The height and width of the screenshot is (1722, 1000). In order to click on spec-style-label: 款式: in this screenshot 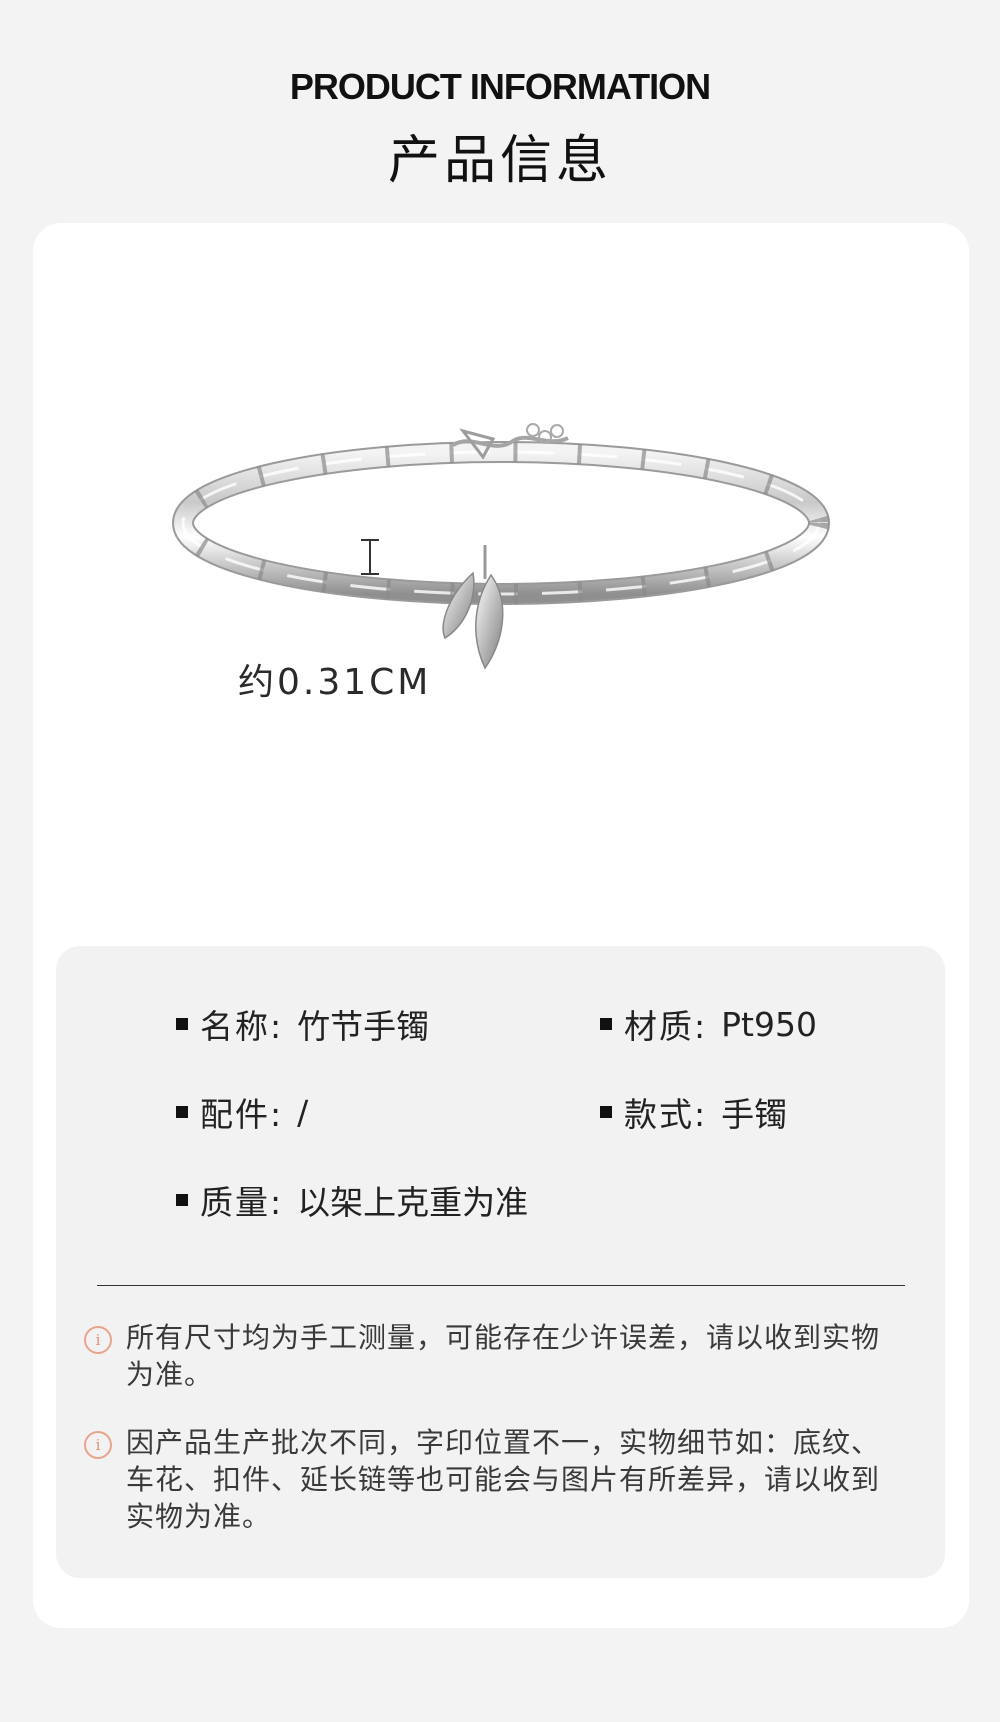, I will do `click(666, 1114)`.